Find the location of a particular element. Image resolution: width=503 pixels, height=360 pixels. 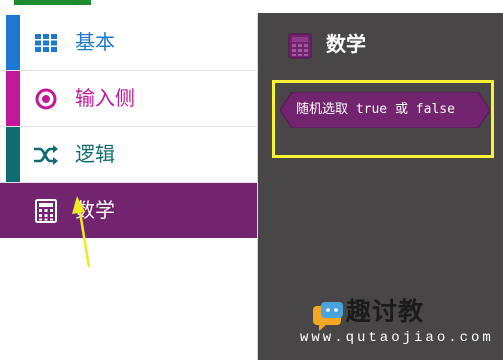

block-label: 随机选取 true 或 false is located at coordinates (375, 109).